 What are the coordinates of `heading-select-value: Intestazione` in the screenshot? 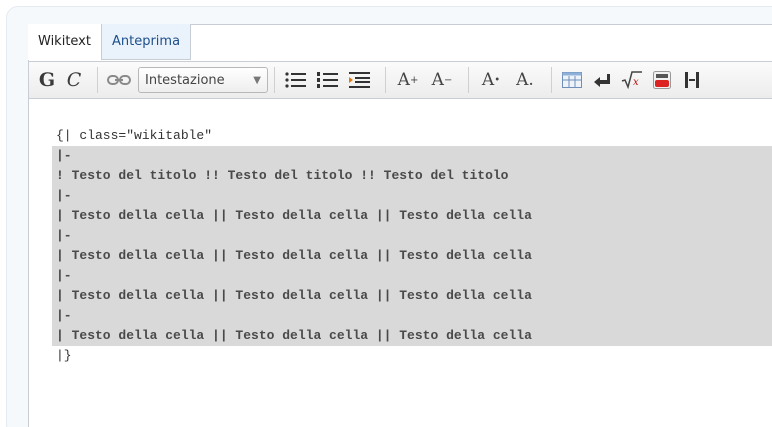 It's located at (185, 80).